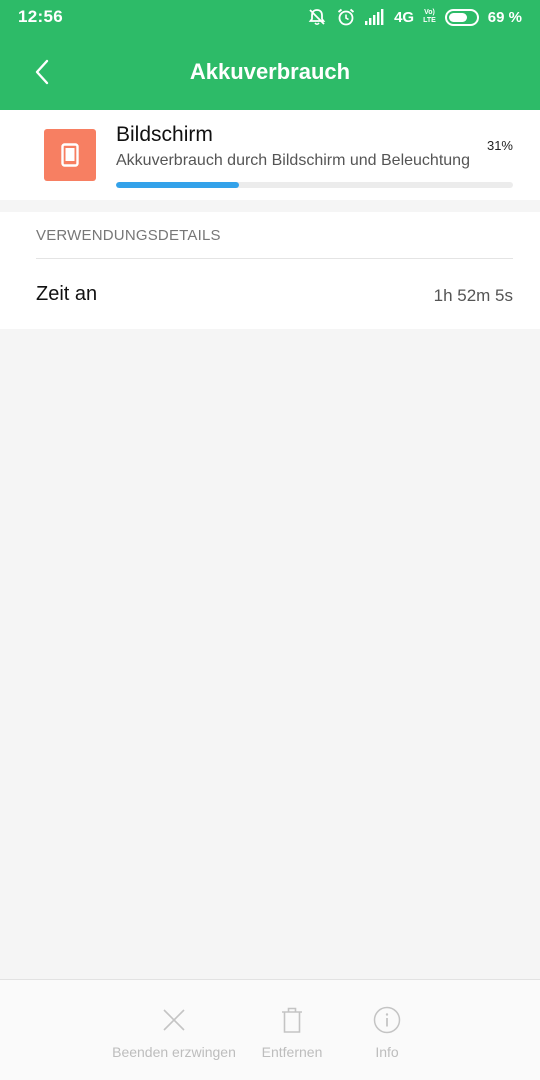 This screenshot has width=540, height=1080. I want to click on status-bar: 12:56 4G Vo) LTE 69 %, so click(270, 17).